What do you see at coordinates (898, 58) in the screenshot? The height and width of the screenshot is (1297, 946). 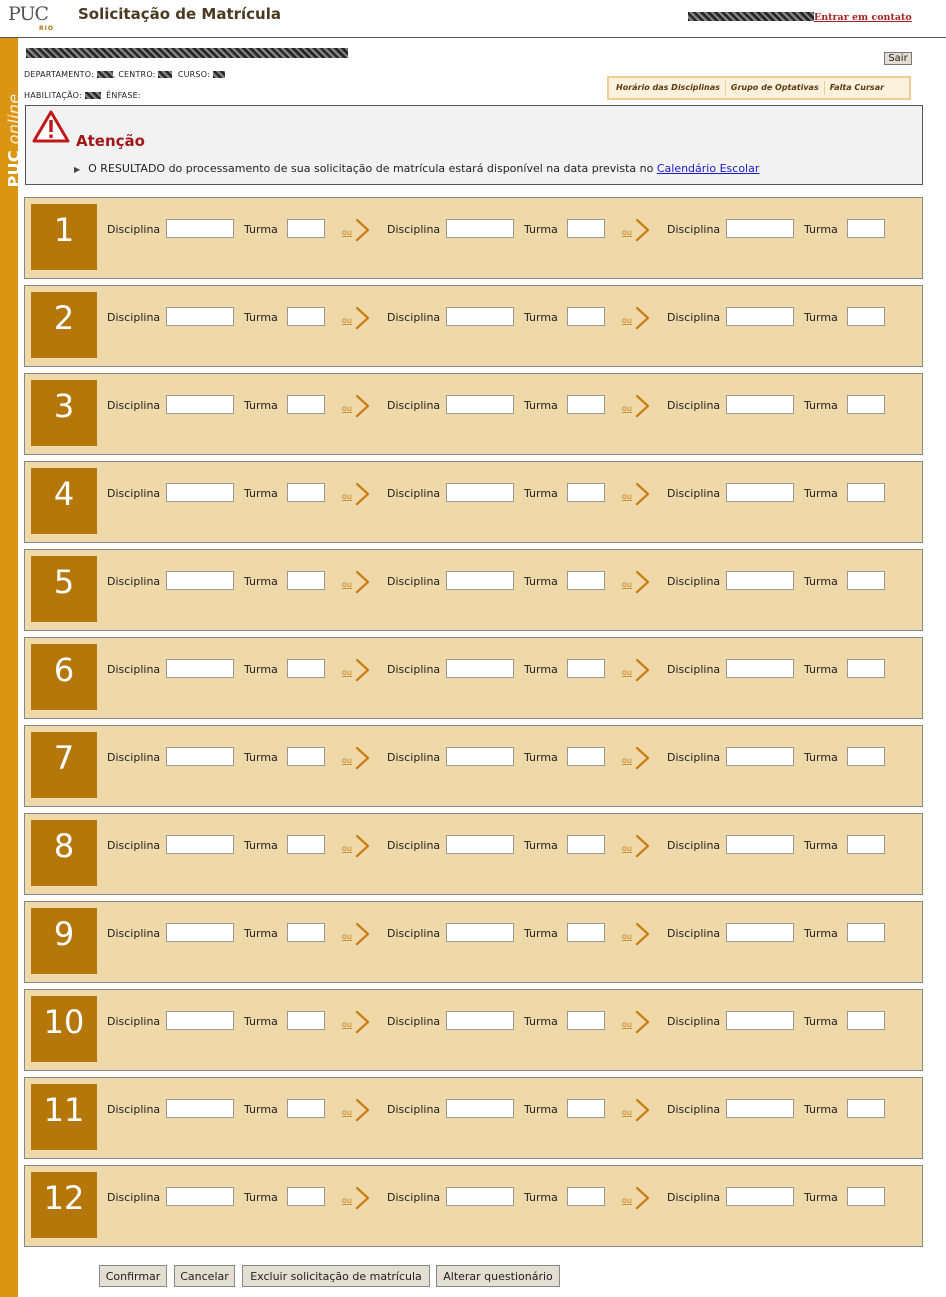 I see `logout-button: Sair` at bounding box center [898, 58].